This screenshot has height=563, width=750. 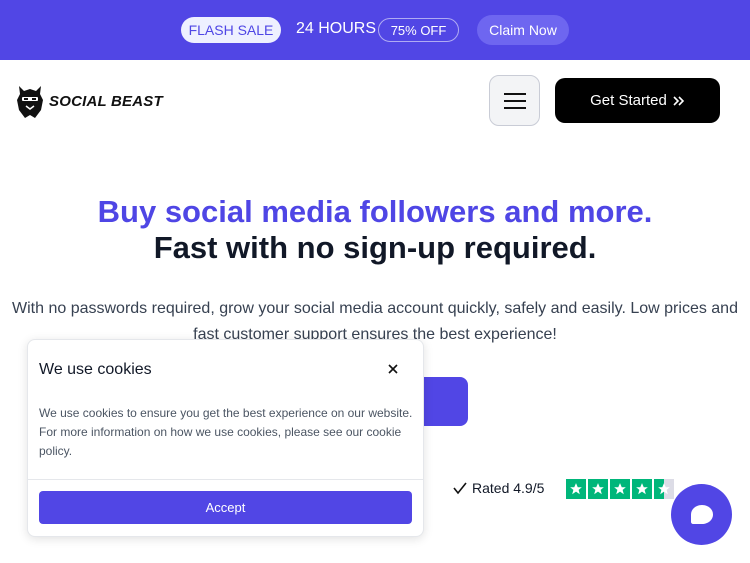 What do you see at coordinates (95, 369) in the screenshot?
I see `cookie-title: We use cookies` at bounding box center [95, 369].